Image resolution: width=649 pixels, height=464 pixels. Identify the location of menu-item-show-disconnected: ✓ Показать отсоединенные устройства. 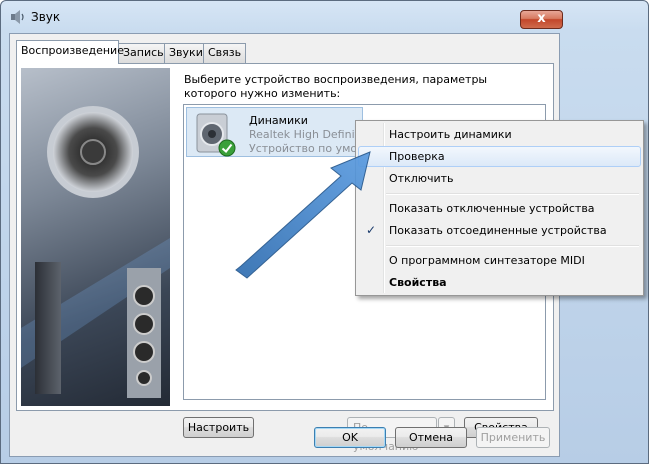
(499, 230).